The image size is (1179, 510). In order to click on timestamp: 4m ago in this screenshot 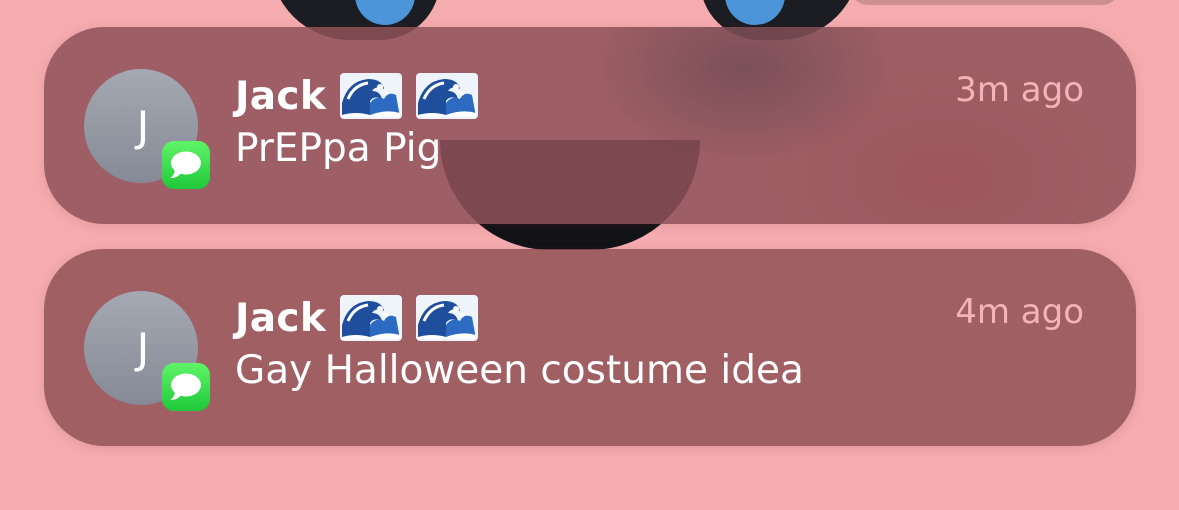, I will do `click(1019, 312)`.